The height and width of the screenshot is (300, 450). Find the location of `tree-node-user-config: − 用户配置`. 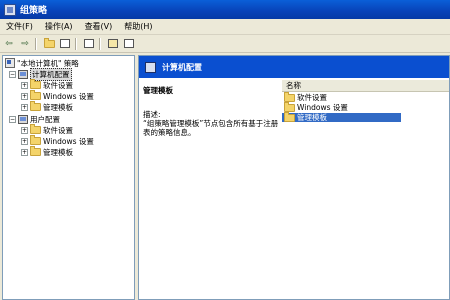

tree-node-user-config: − 用户配置 is located at coordinates (34, 119).